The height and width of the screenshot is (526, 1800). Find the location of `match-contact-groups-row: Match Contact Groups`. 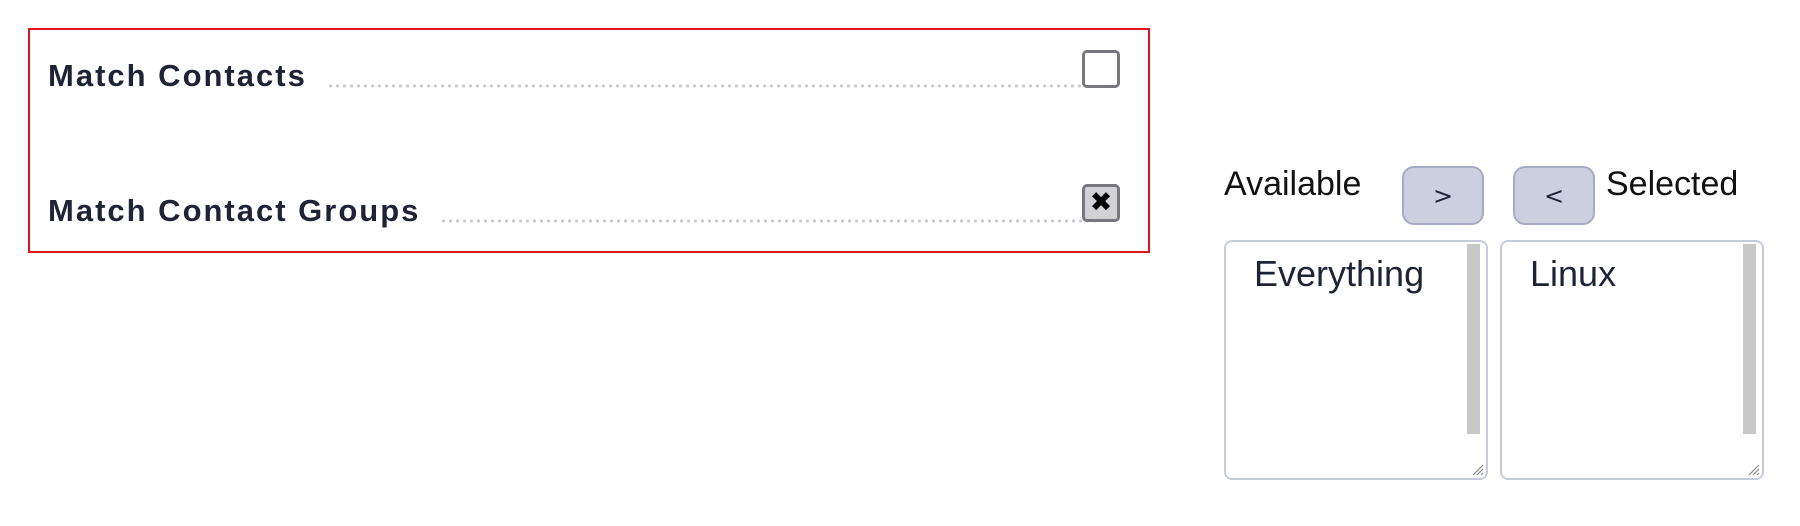

match-contact-groups-row: Match Contact Groups is located at coordinates (583, 211).